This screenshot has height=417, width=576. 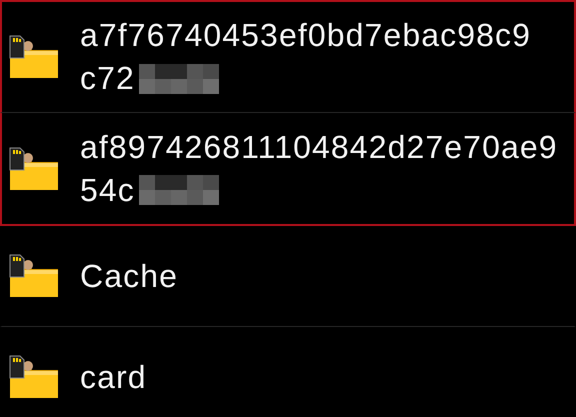 What do you see at coordinates (107, 190) in the screenshot?
I see `file-name: 54c` at bounding box center [107, 190].